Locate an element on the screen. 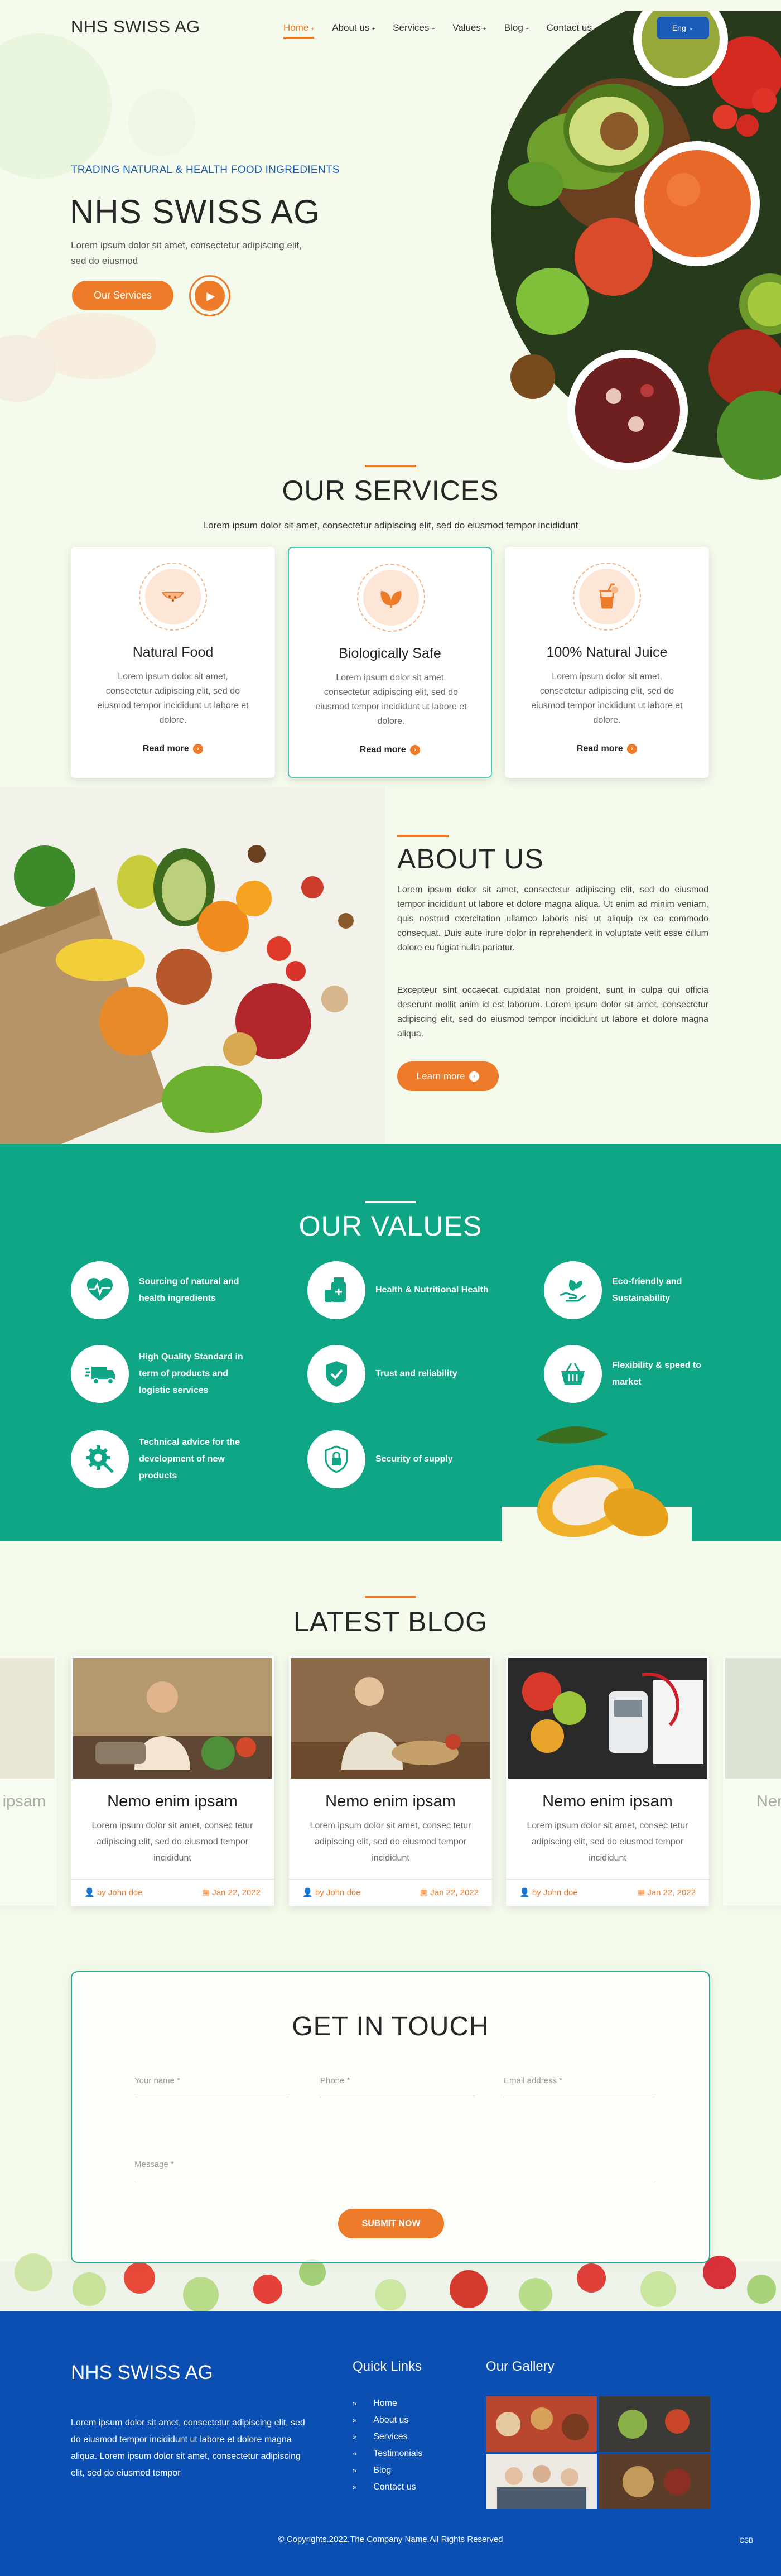 The height and width of the screenshot is (2576, 781). nav-home-label: Home is located at coordinates (296, 27).